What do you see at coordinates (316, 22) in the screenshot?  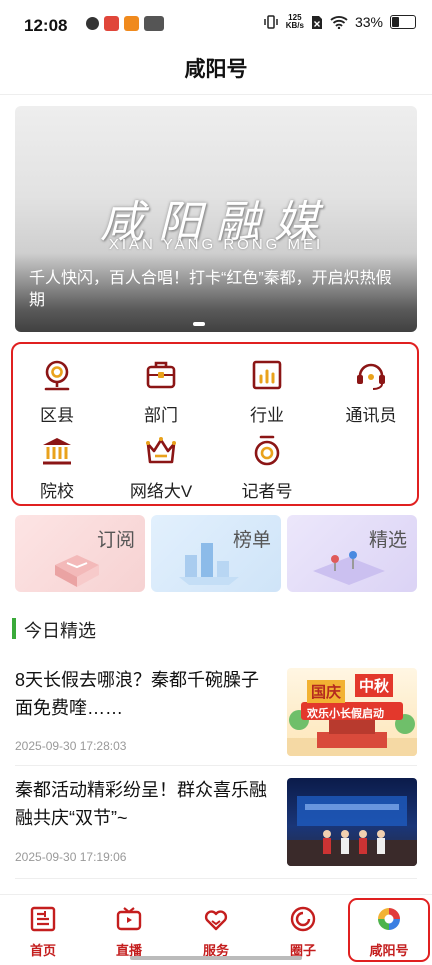 I see `no-sim-icon` at bounding box center [316, 22].